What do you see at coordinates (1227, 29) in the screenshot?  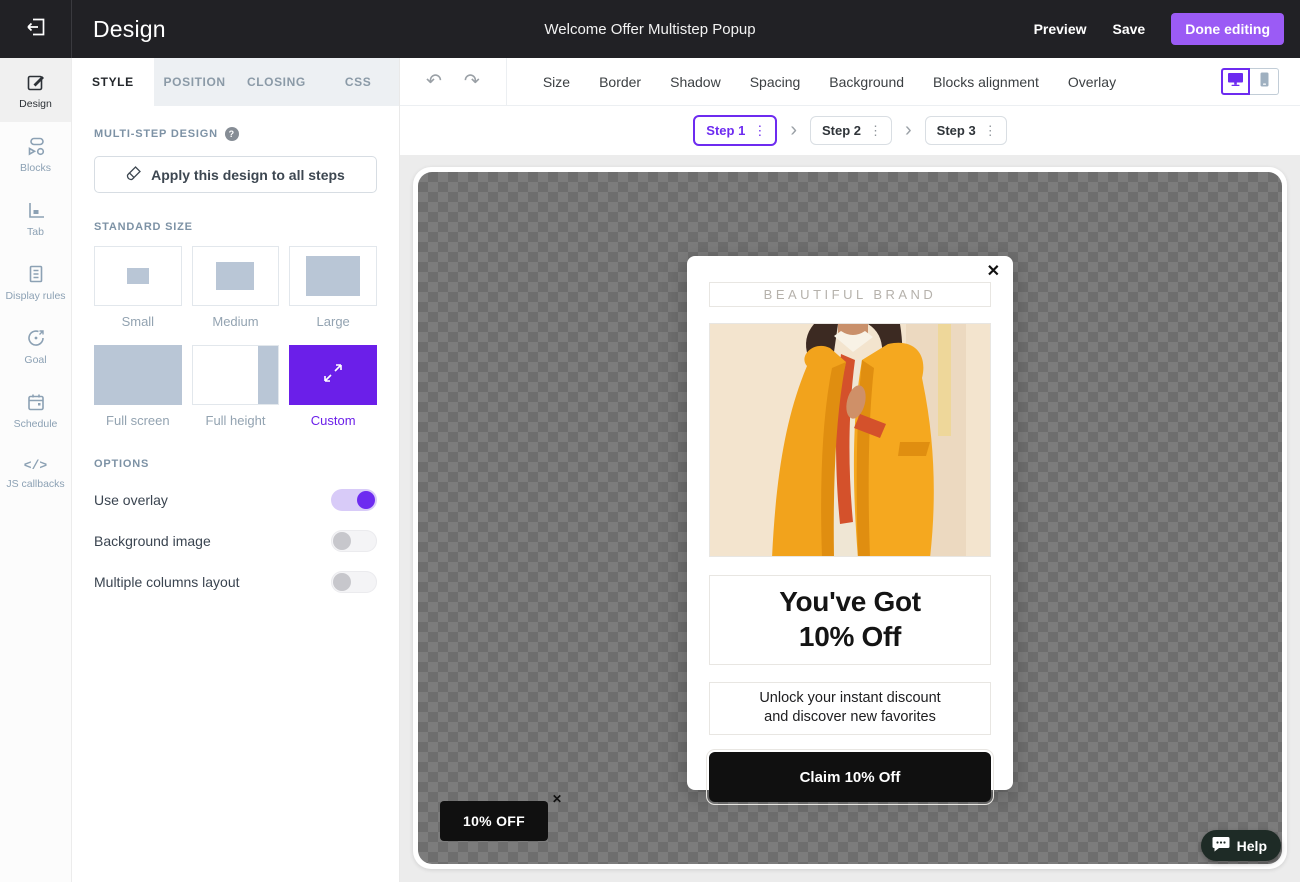 I see `done-editing-button: Done editing` at bounding box center [1227, 29].